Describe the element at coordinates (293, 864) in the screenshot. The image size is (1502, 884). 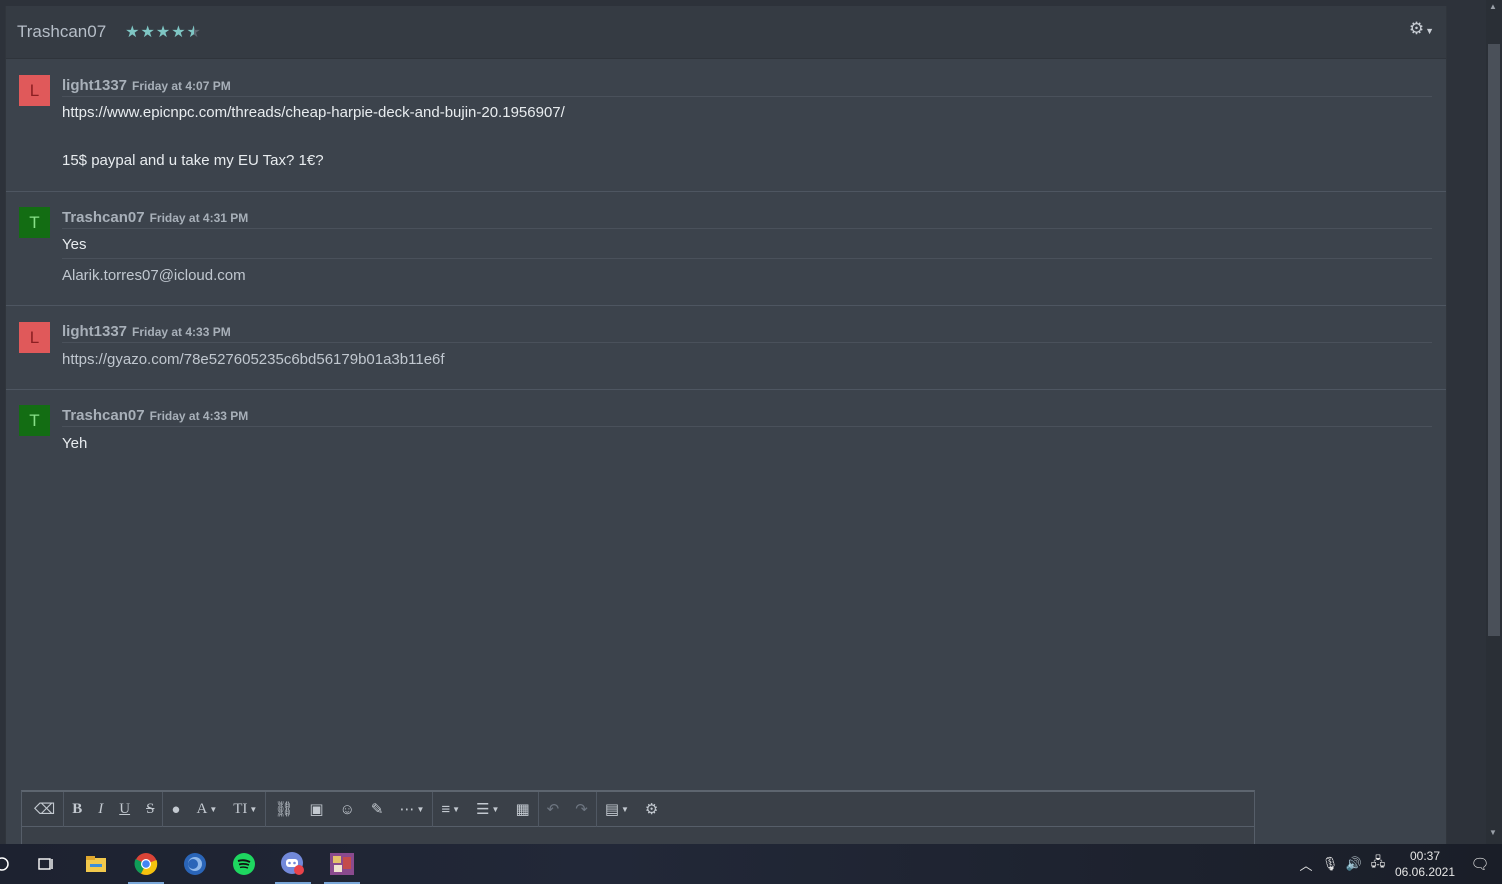
I see `discord-icon` at that location.